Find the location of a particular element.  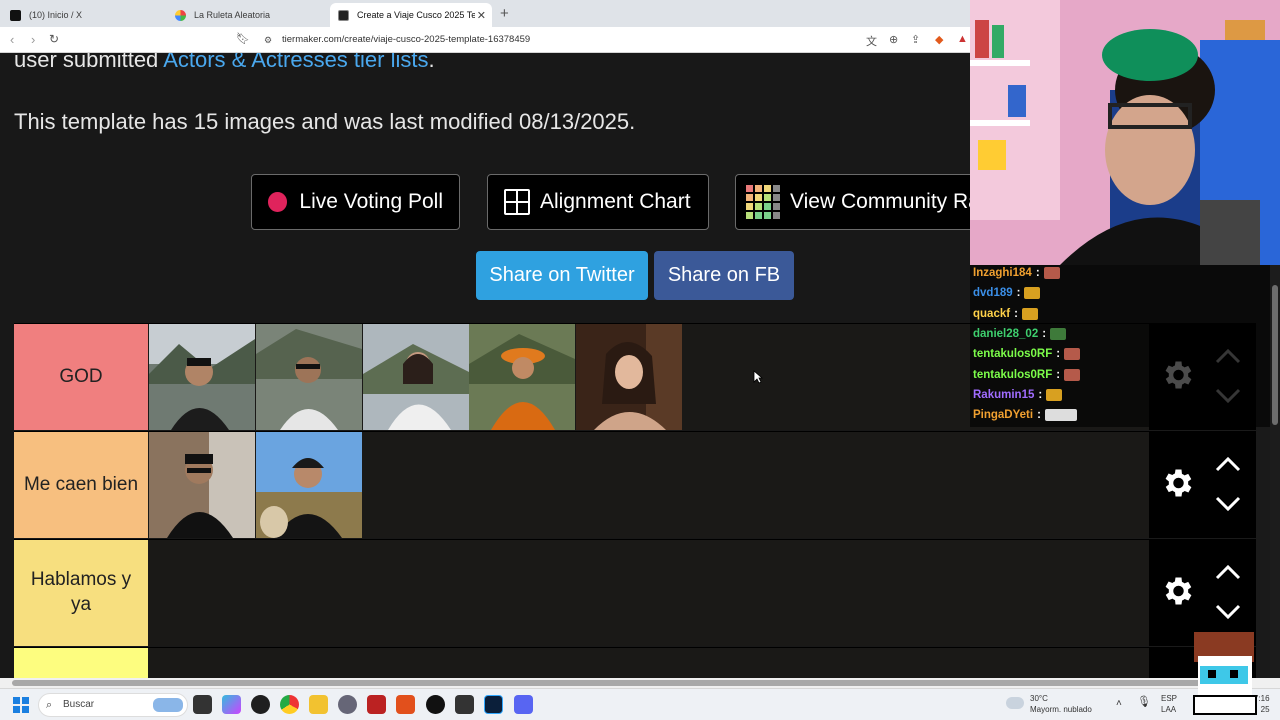

vertical-scrollbar is located at coordinates (1275, 471).